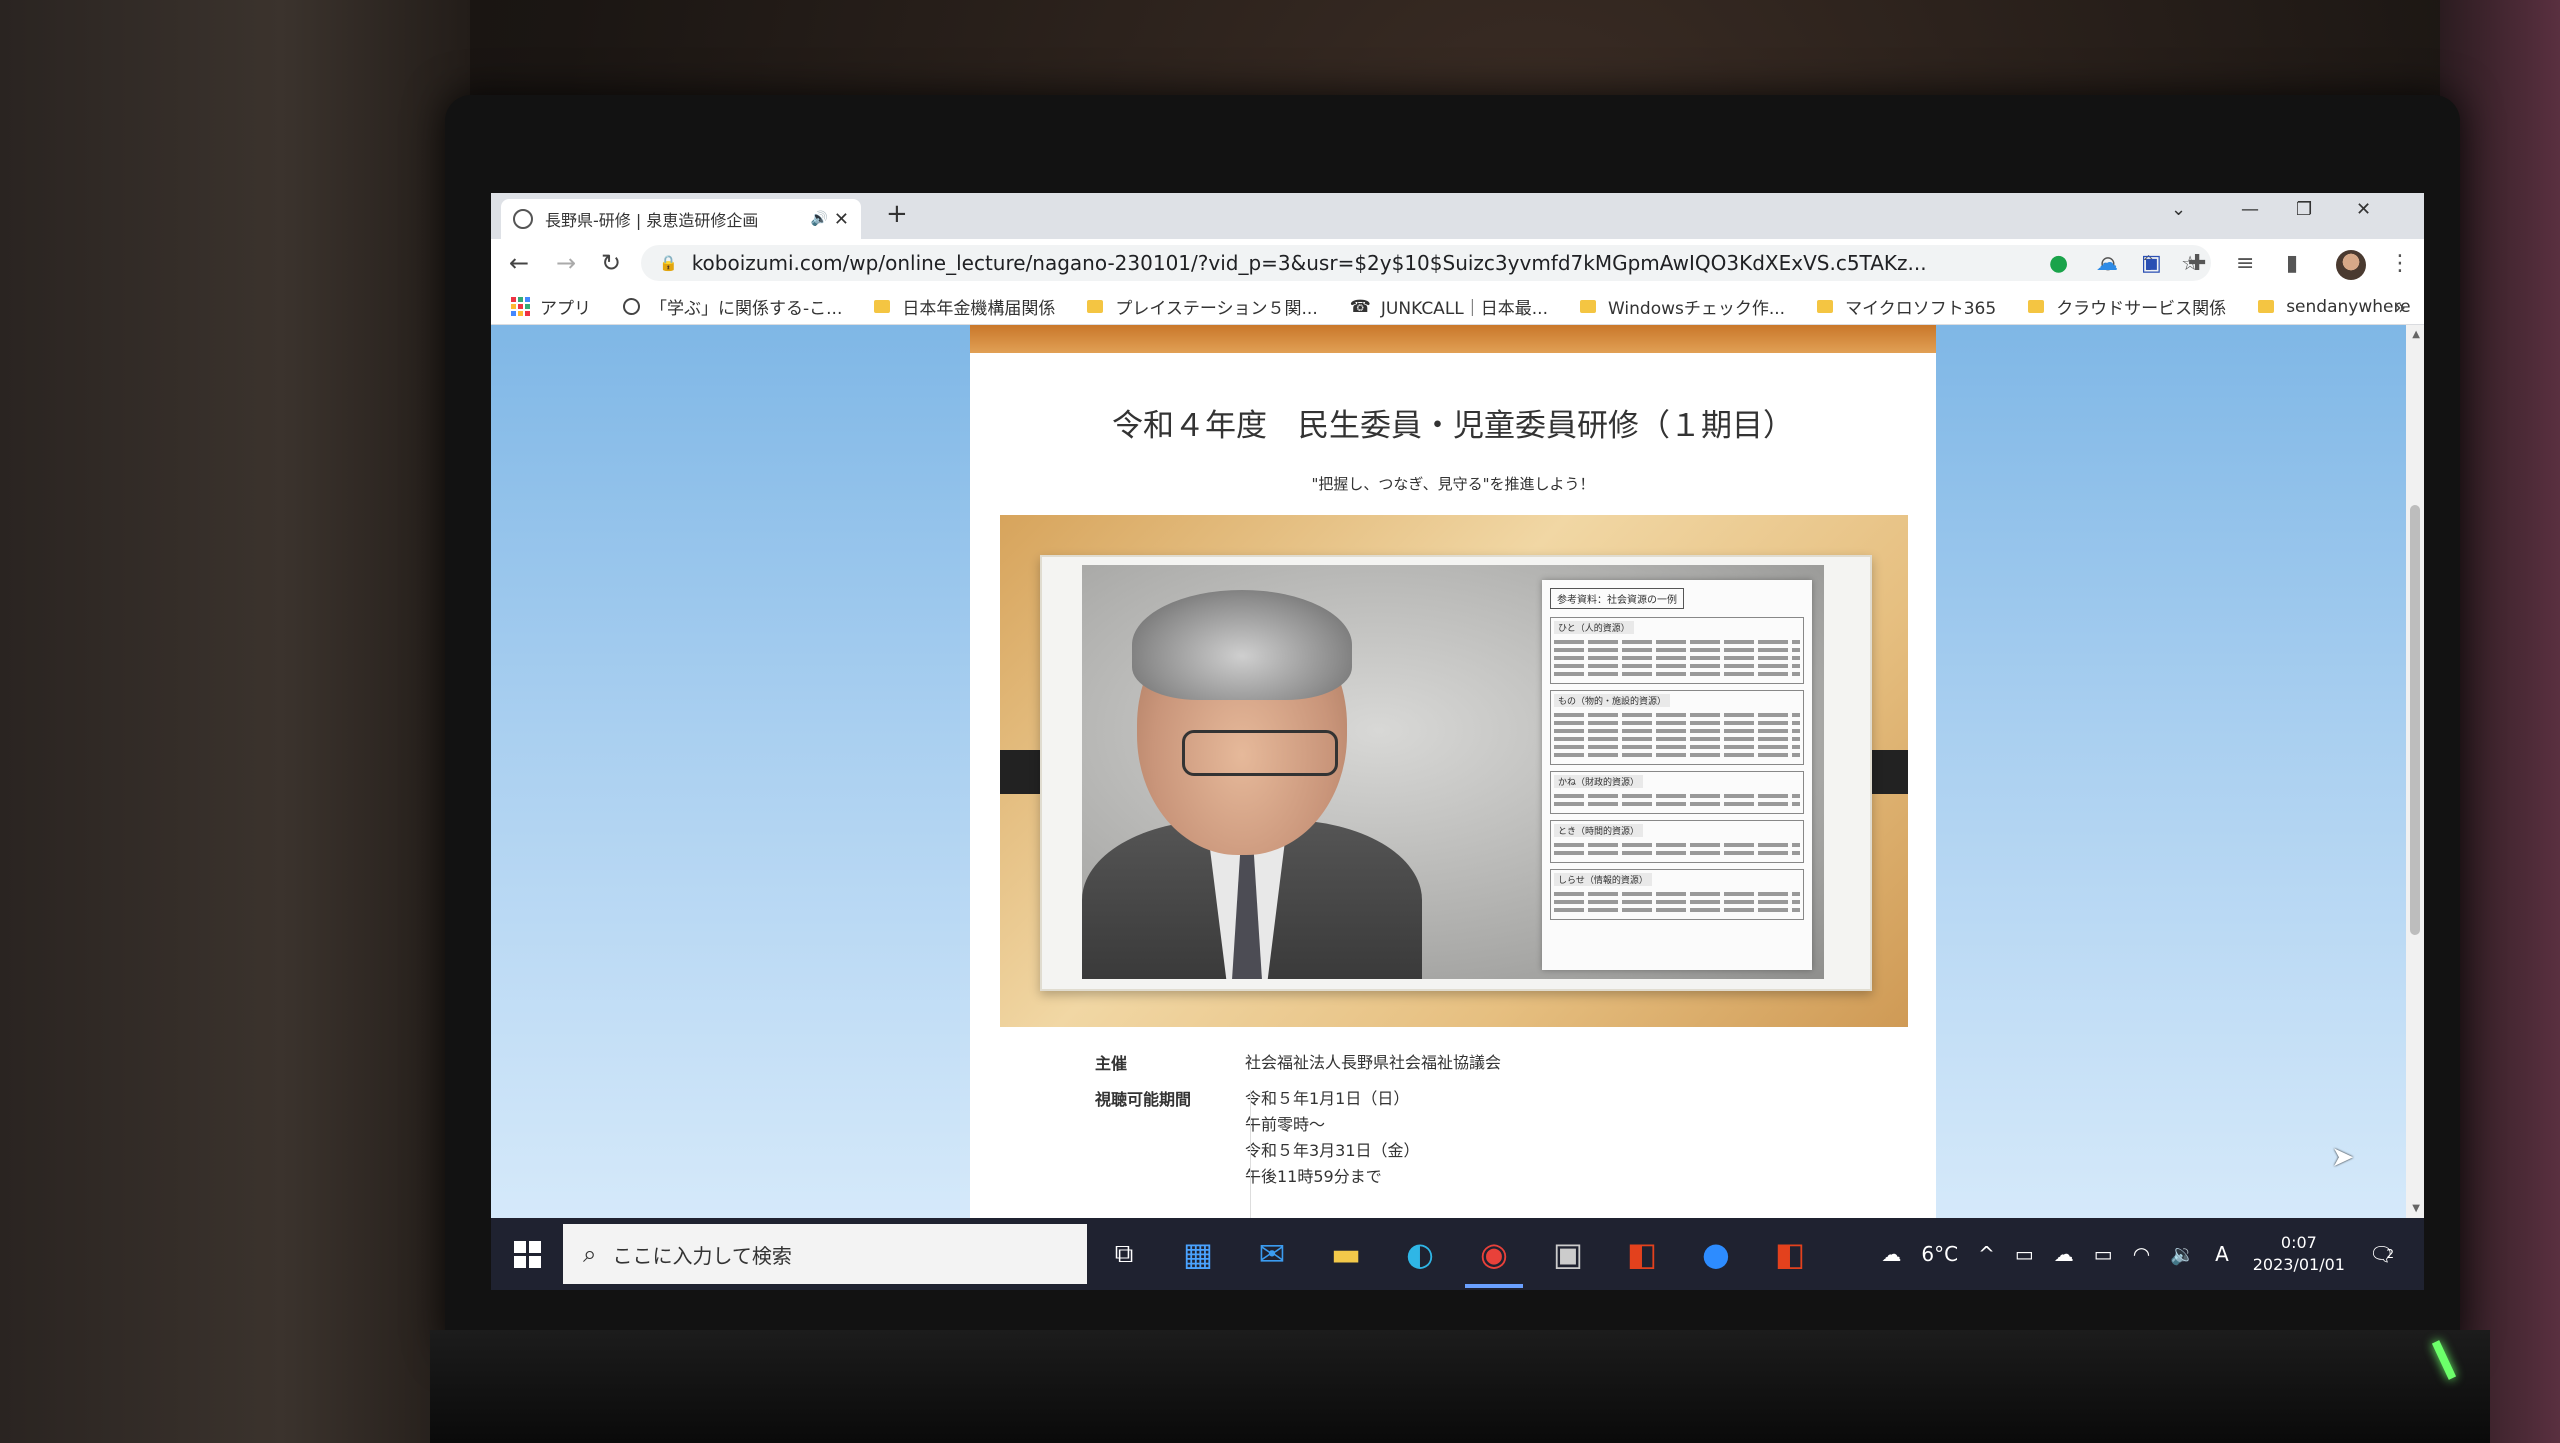 The width and height of the screenshot is (2560, 1443). I want to click on taskbar-search-box: ⌕ ここに入力して検索, so click(825, 1254).